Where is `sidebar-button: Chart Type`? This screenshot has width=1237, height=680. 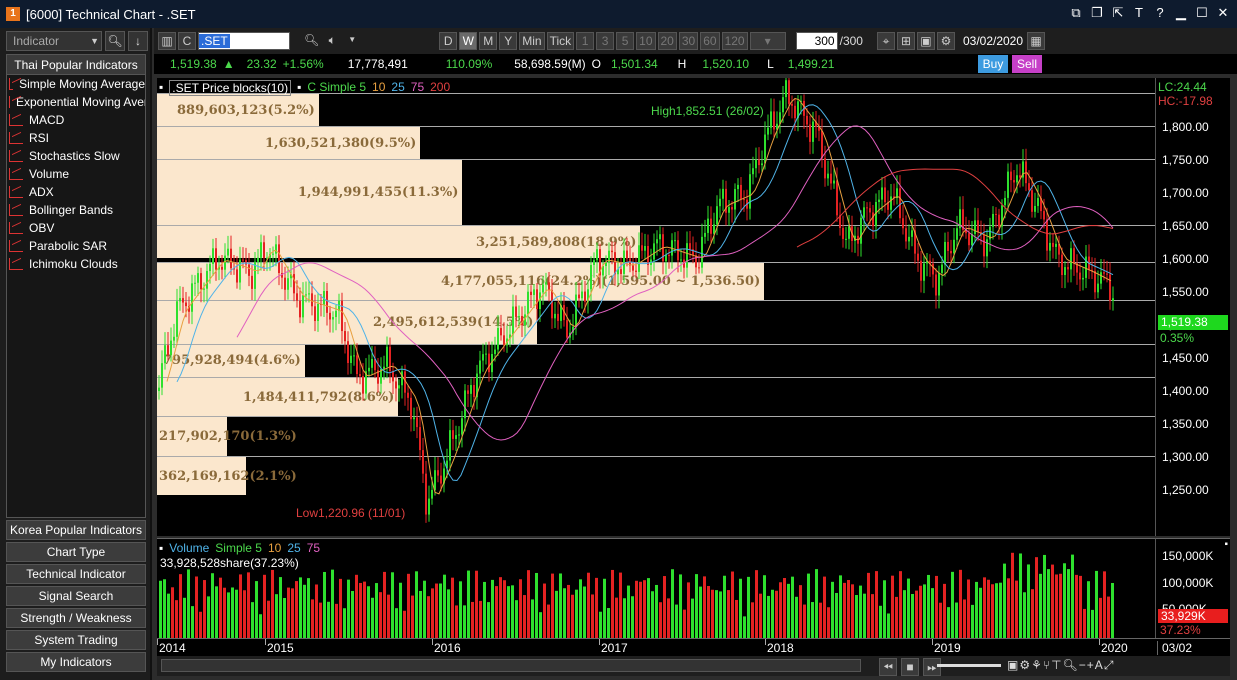 sidebar-button: Chart Type is located at coordinates (76, 552).